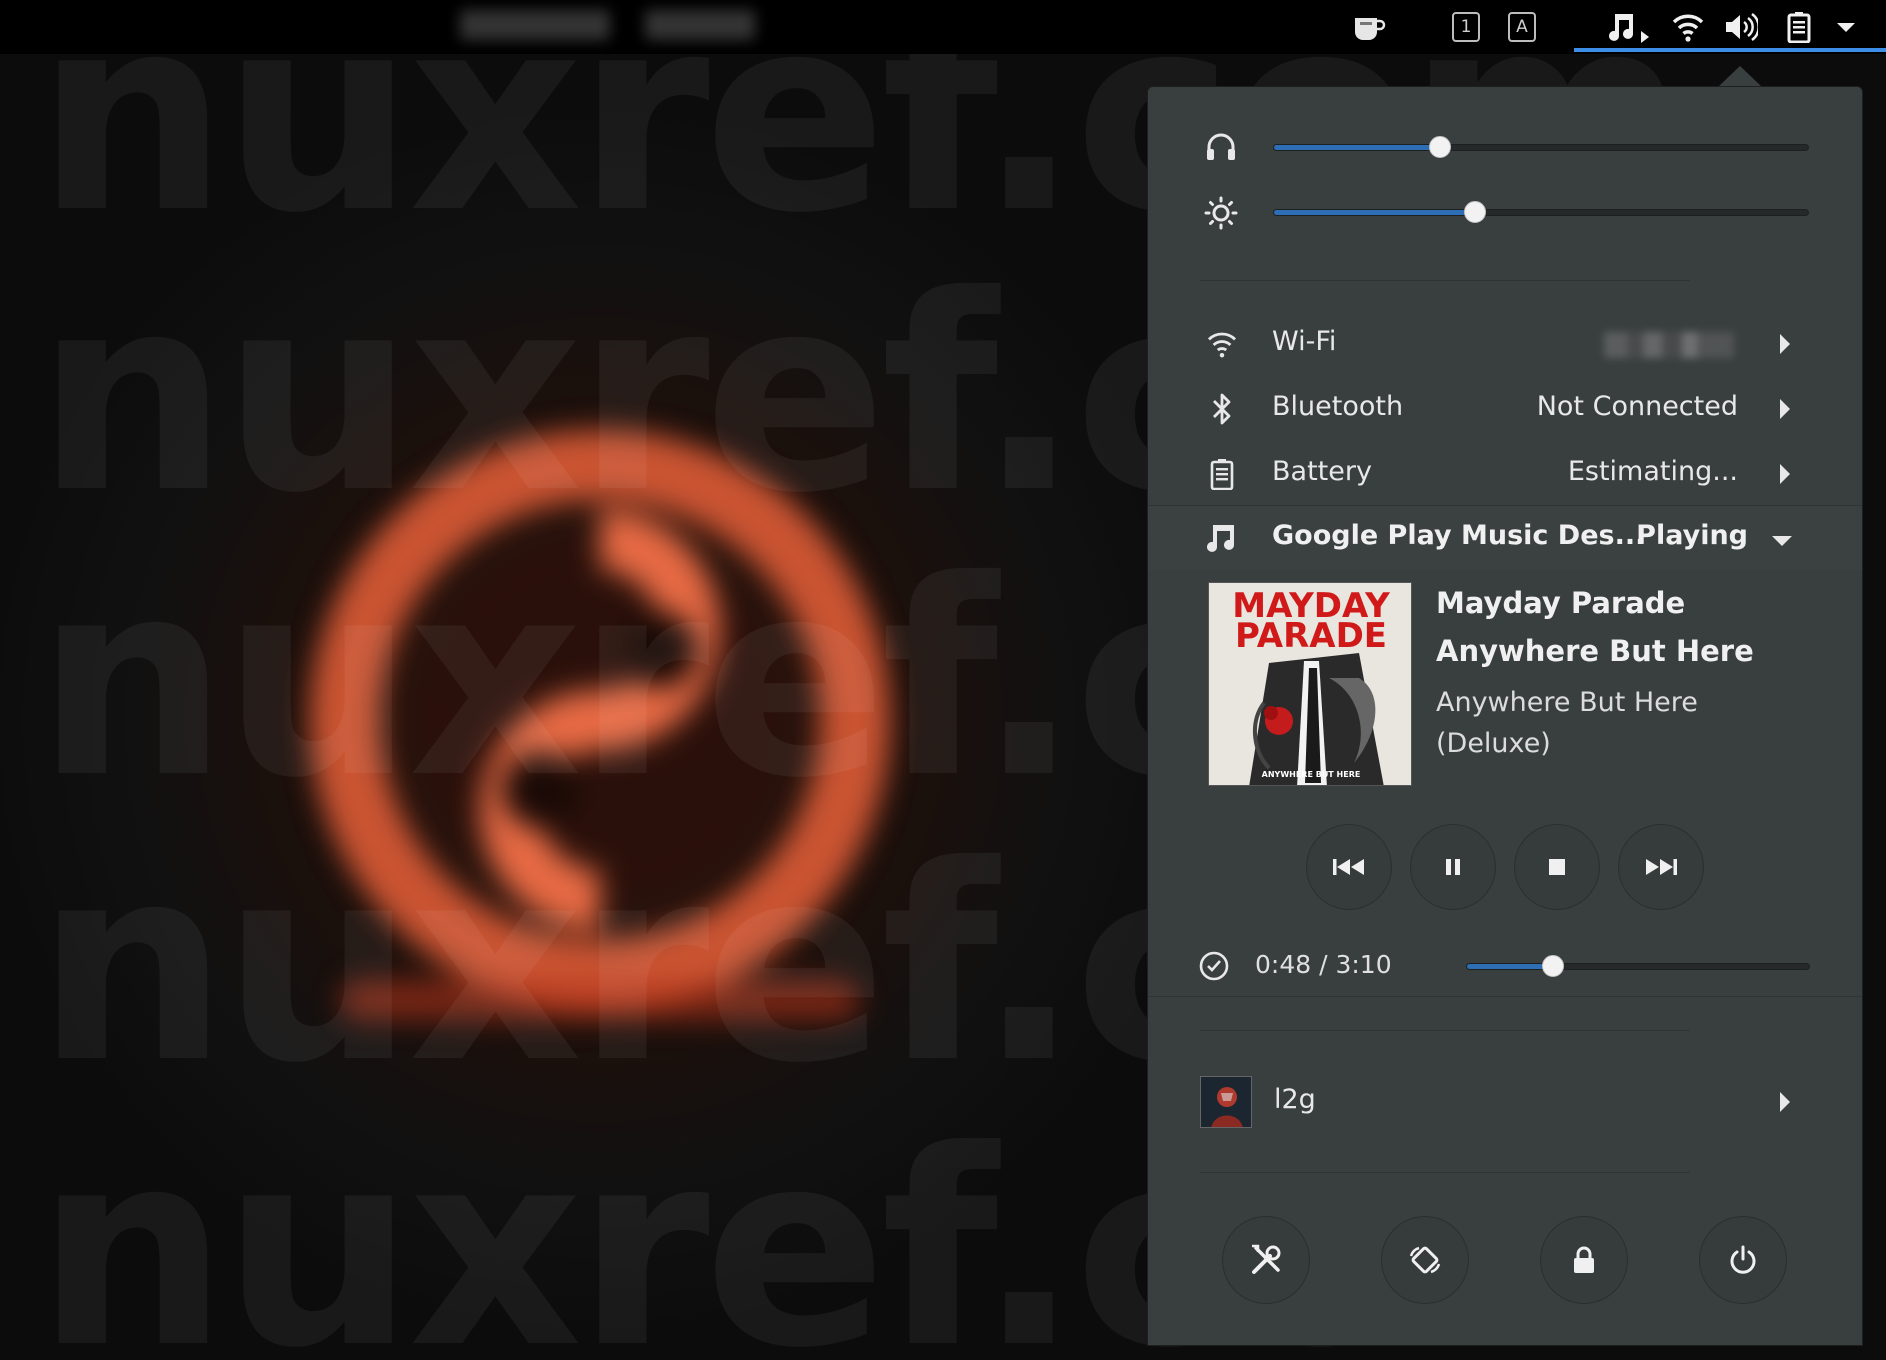  Describe the element at coordinates (600, 720) in the screenshot. I see `wallpaper-logo` at that location.